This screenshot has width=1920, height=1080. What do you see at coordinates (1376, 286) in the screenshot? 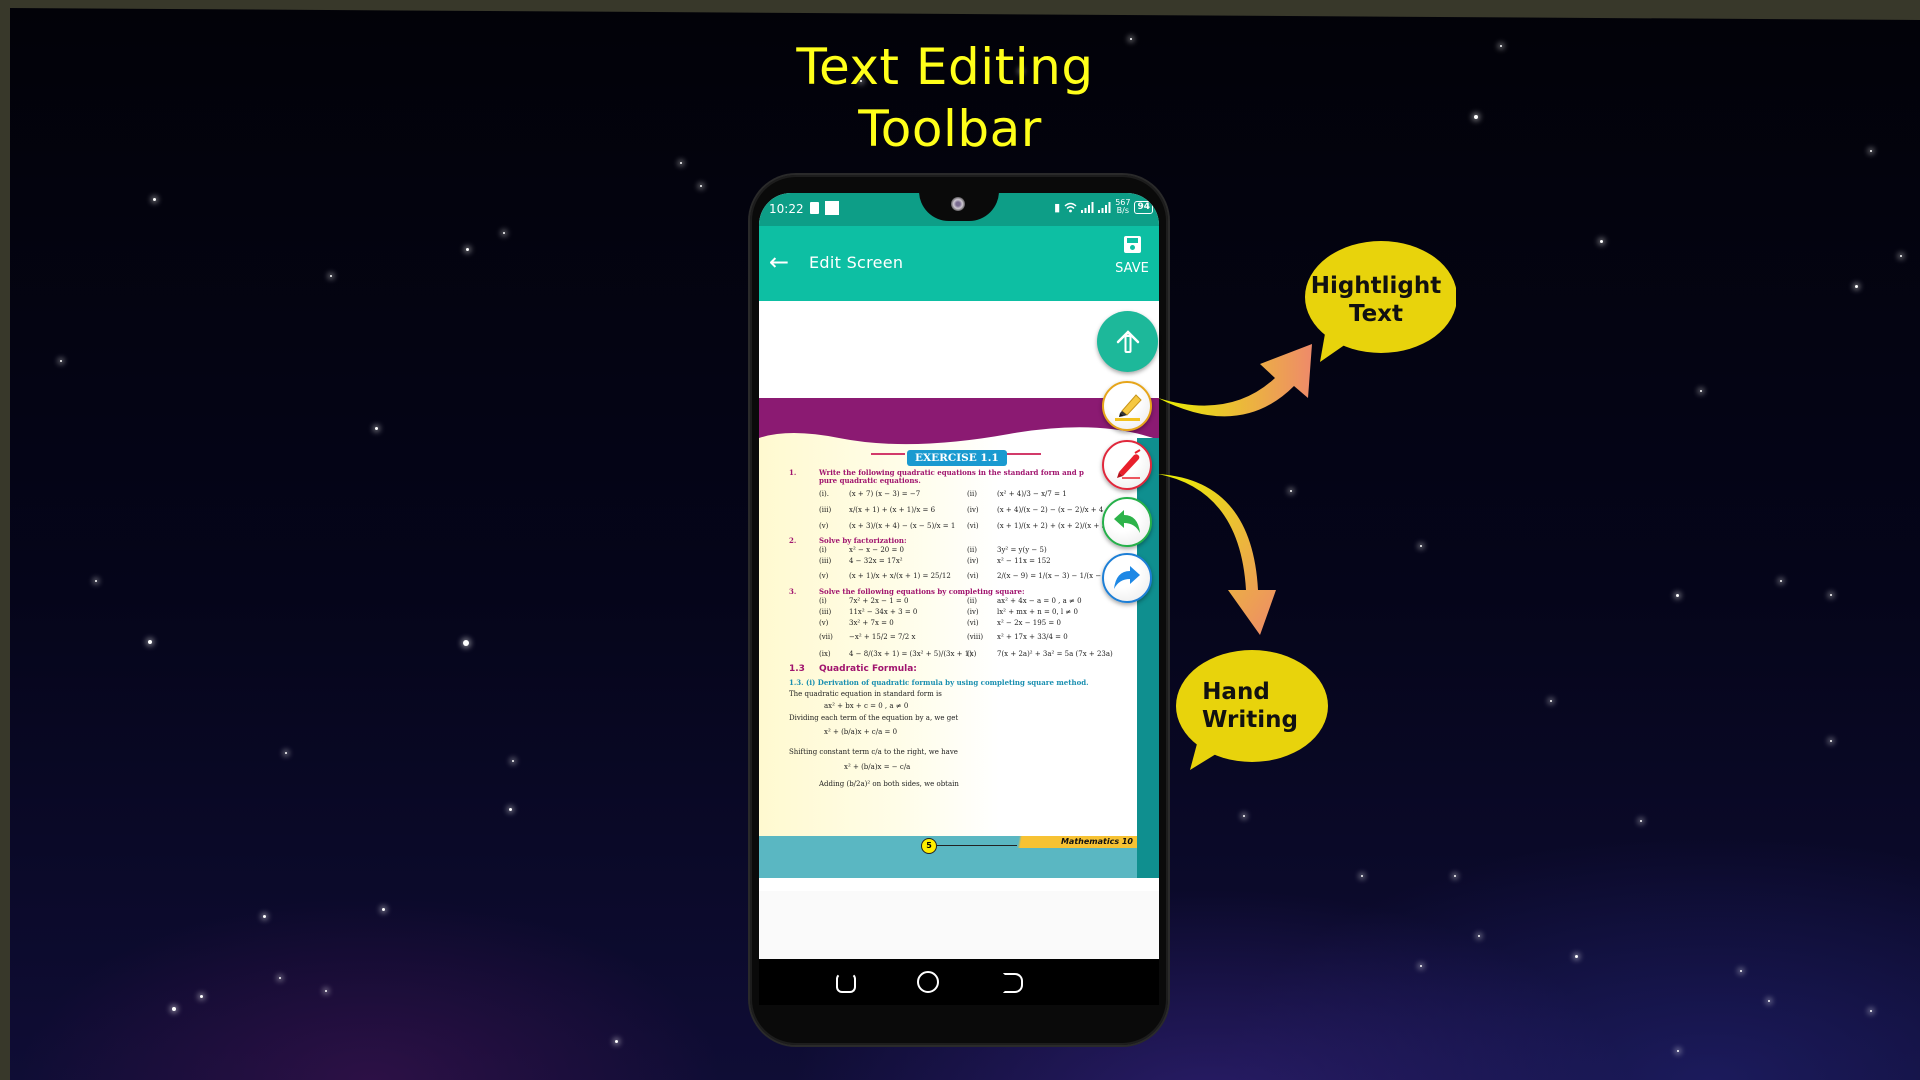
I see `highlight-callout-line1: Hightlight` at bounding box center [1376, 286].